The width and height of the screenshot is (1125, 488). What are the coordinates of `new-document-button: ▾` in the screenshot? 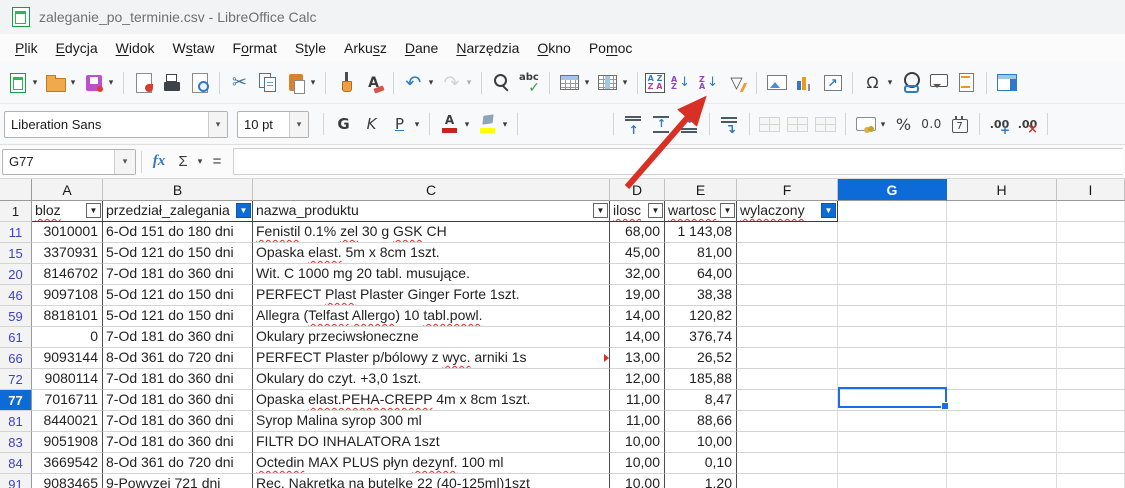 It's located at (22, 82).